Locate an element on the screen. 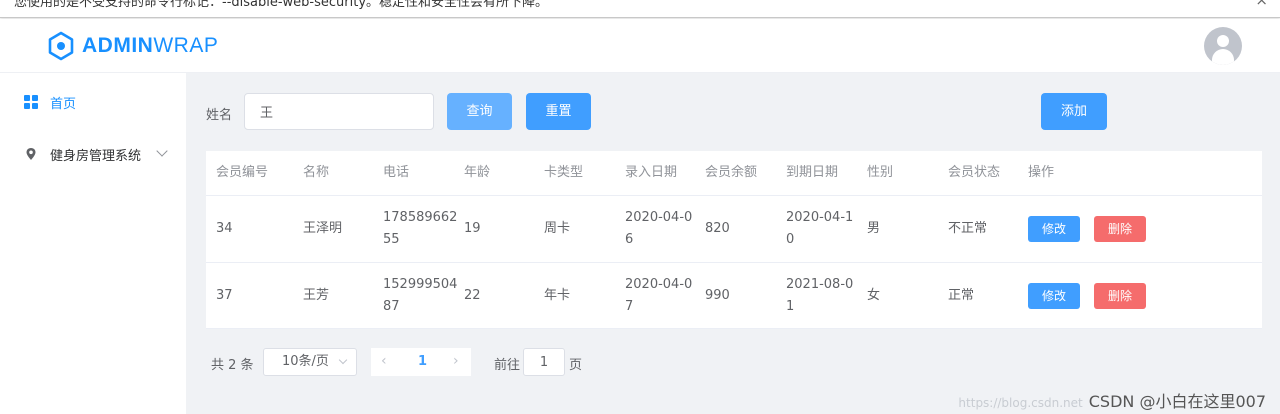 The width and height of the screenshot is (1280, 414). member-card-type-cell: 周卡 is located at coordinates (557, 228).